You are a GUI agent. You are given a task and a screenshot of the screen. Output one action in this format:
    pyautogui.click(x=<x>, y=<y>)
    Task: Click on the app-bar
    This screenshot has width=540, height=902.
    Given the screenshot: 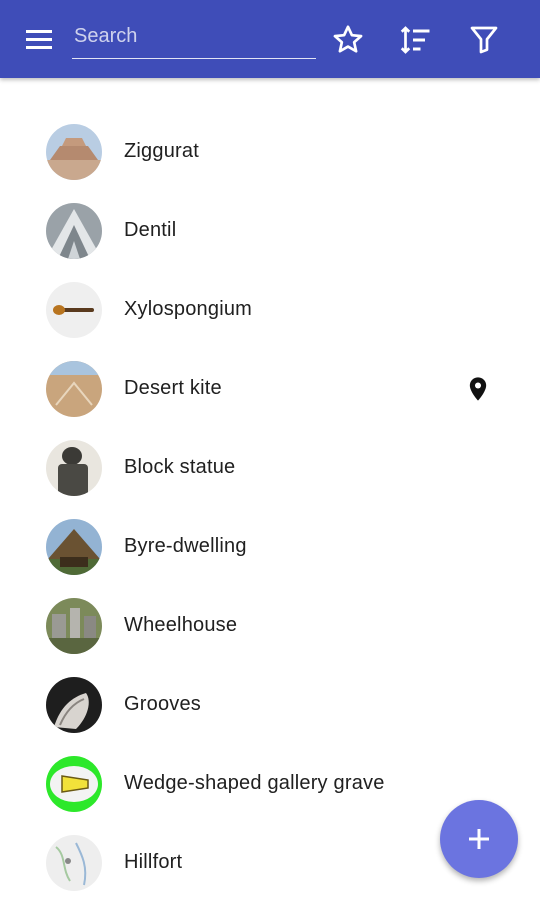 What is the action you would take?
    pyautogui.click(x=270, y=39)
    